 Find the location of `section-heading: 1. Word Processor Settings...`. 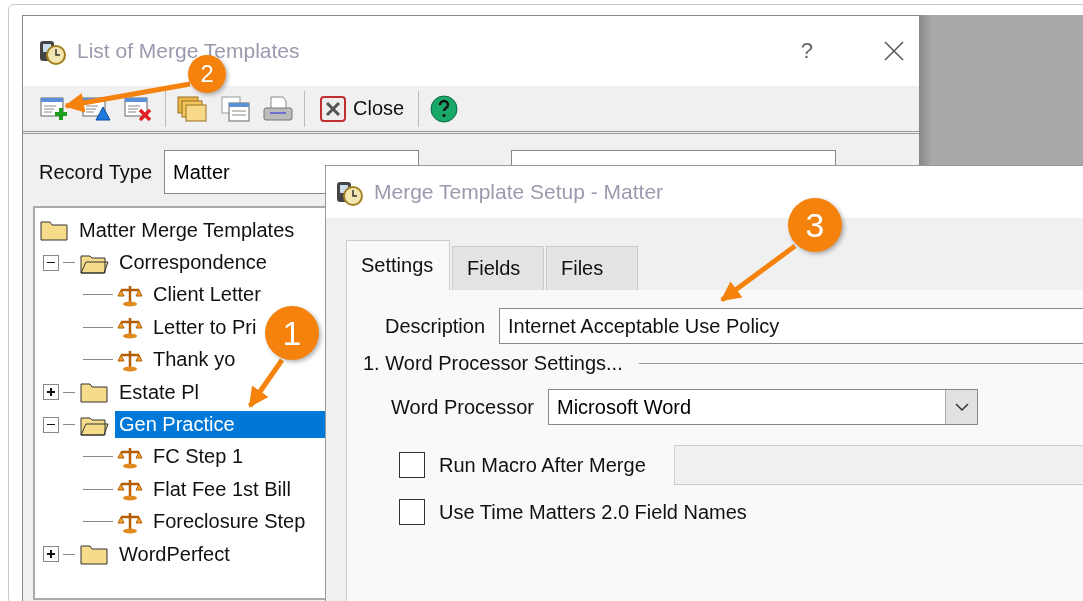

section-heading: 1. Word Processor Settings... is located at coordinates (493, 363).